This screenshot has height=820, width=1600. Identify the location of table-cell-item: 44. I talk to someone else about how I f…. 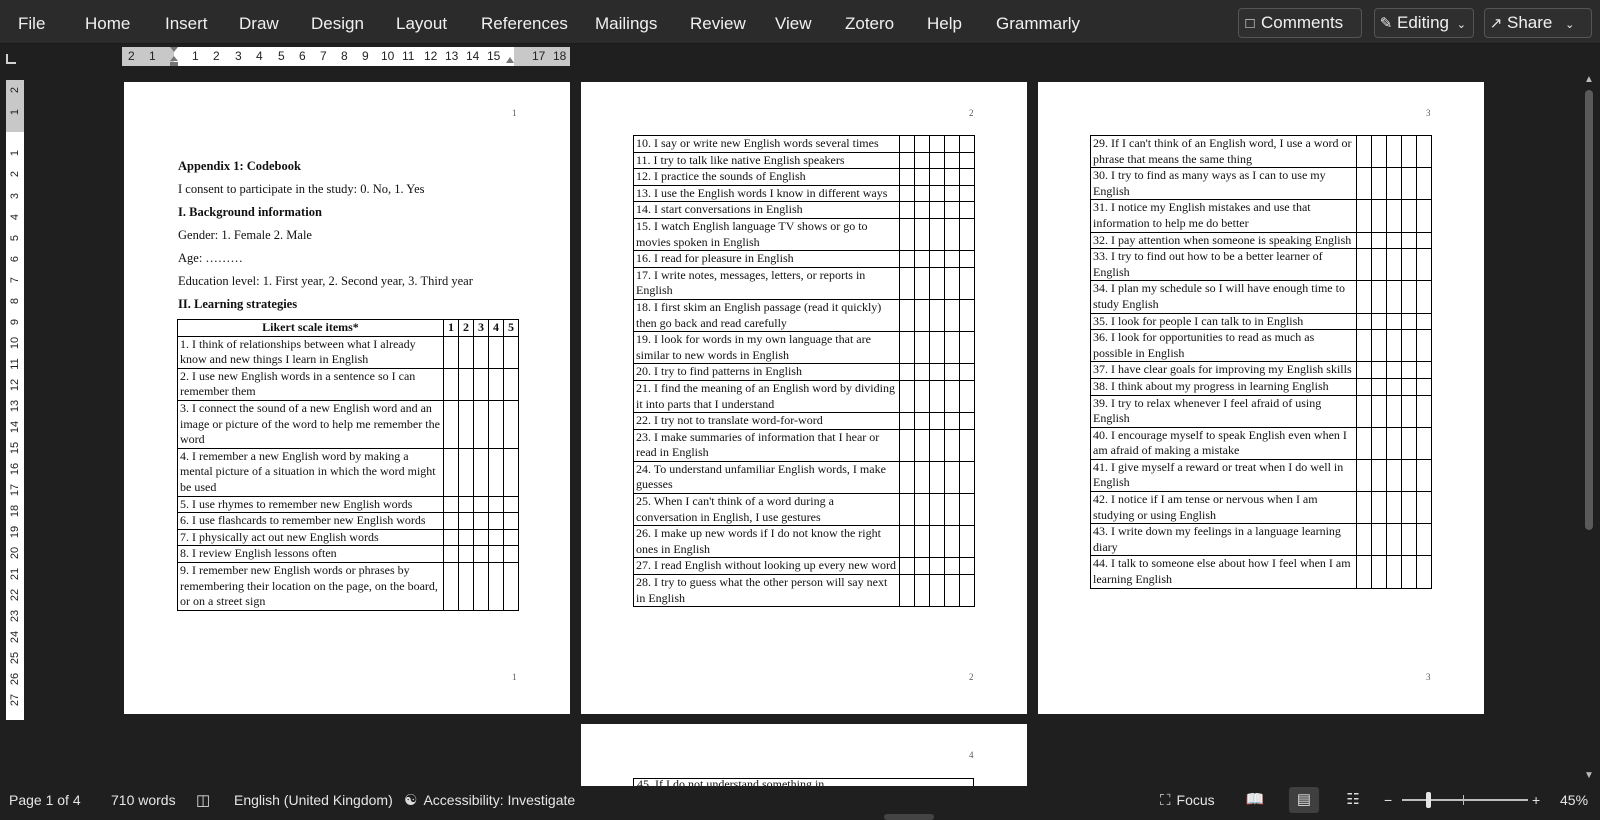
(1223, 572).